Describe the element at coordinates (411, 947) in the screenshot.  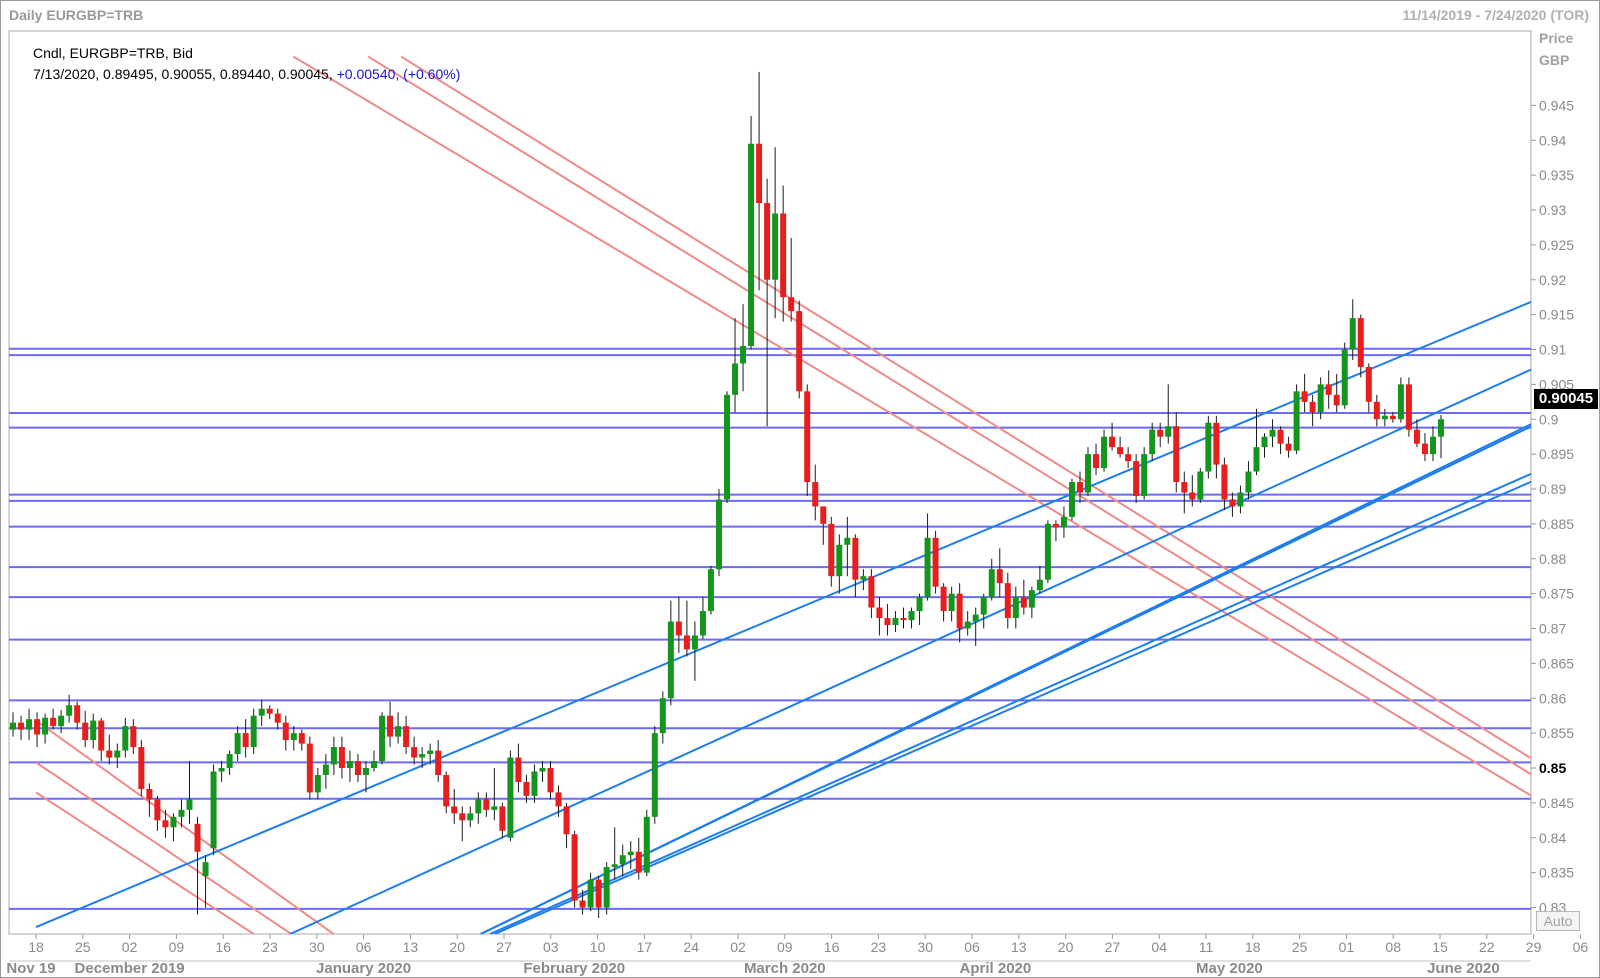
I see `day-tick-label: 13` at that location.